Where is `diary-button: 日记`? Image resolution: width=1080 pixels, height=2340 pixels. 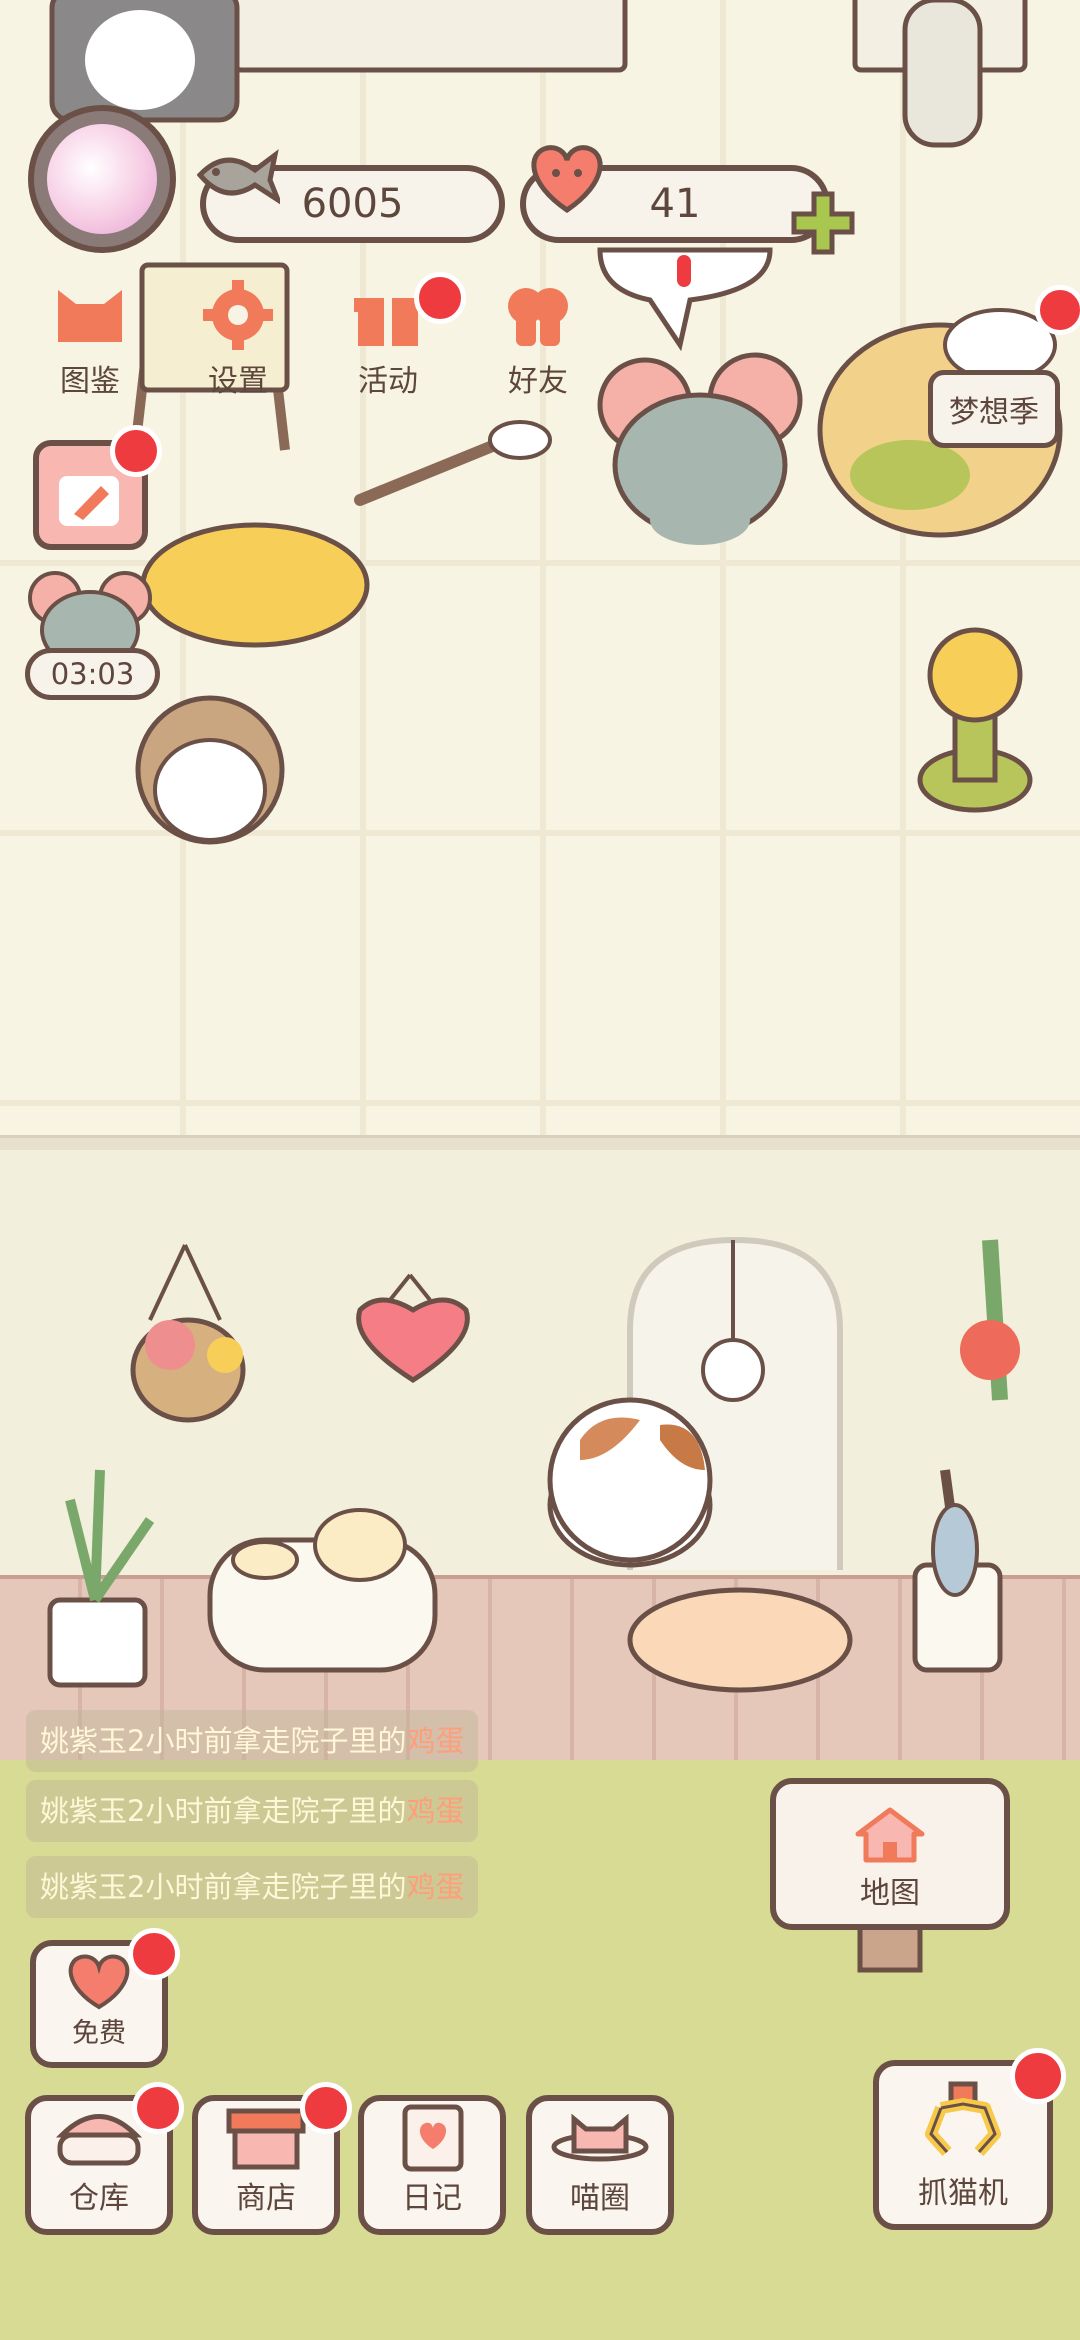 diary-button: 日记 is located at coordinates (432, 2165).